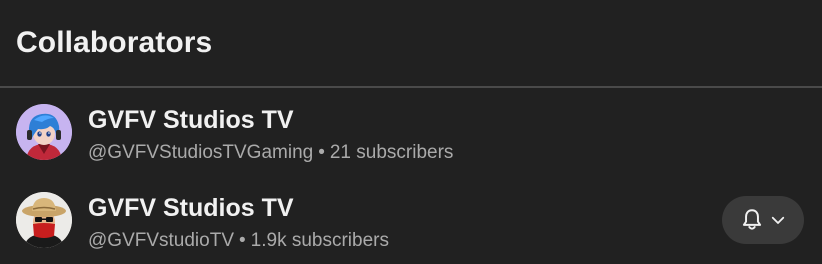 The image size is (822, 264). I want to click on channel-meta: @GVFVstudioTV • 1.9k subscribers, so click(238, 241).